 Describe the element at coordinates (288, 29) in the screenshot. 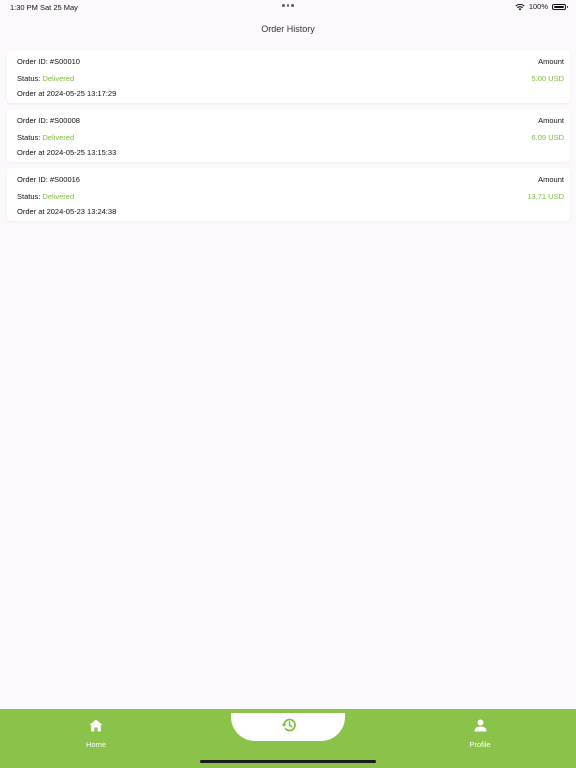

I see `page-title: Order History` at that location.